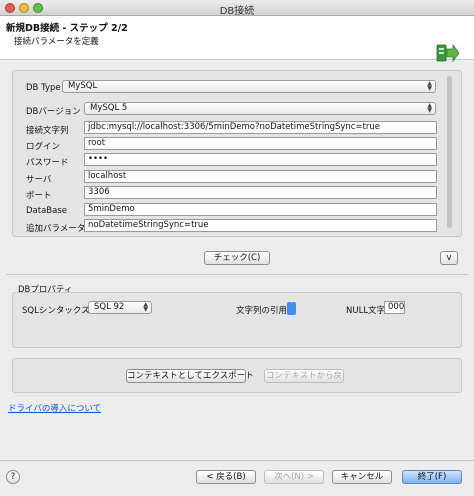 The width and height of the screenshot is (474, 496). Describe the element at coordinates (448, 53) in the screenshot. I see `database-connection-icon` at that location.